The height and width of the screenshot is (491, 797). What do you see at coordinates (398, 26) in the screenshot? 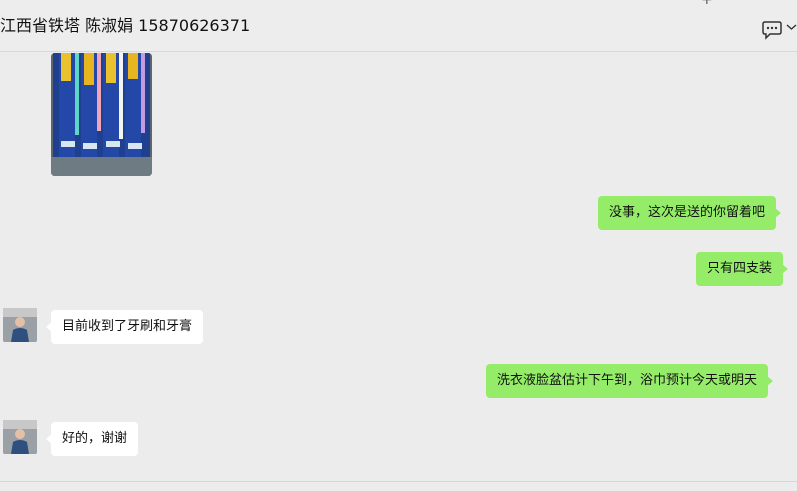
I see `chat-header: 江西省铁塔 陈淑娟 15870626371 +` at bounding box center [398, 26].